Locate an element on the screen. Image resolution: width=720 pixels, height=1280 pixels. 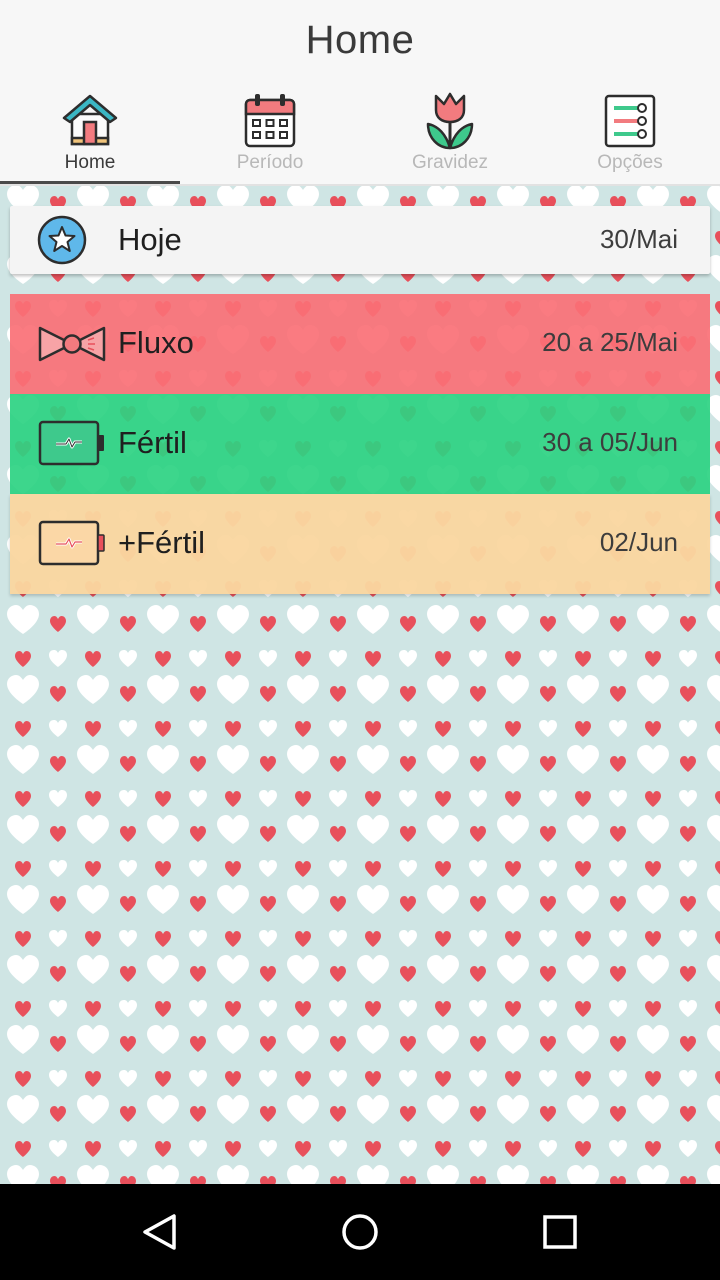
page-title: Home is located at coordinates (360, 40).